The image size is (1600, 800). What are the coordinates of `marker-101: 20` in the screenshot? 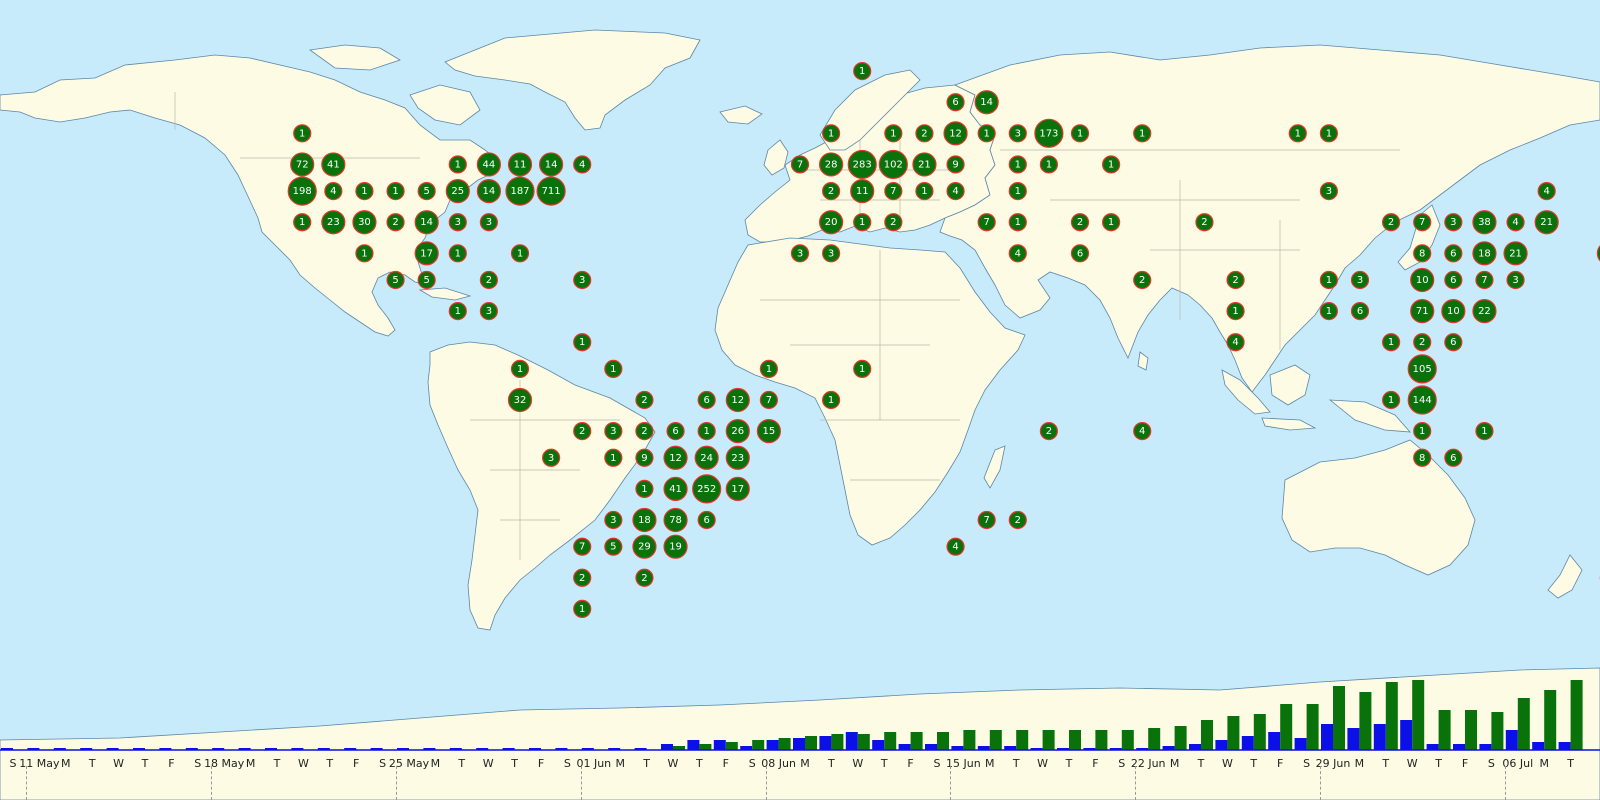 It's located at (831, 222).